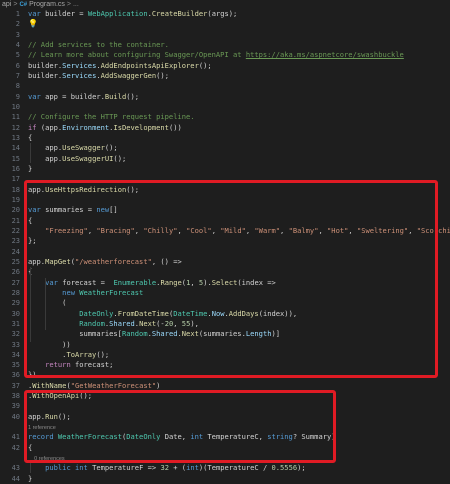  What do you see at coordinates (179, 13) in the screenshot?
I see `code-token: CreateBuilder` at bounding box center [179, 13].